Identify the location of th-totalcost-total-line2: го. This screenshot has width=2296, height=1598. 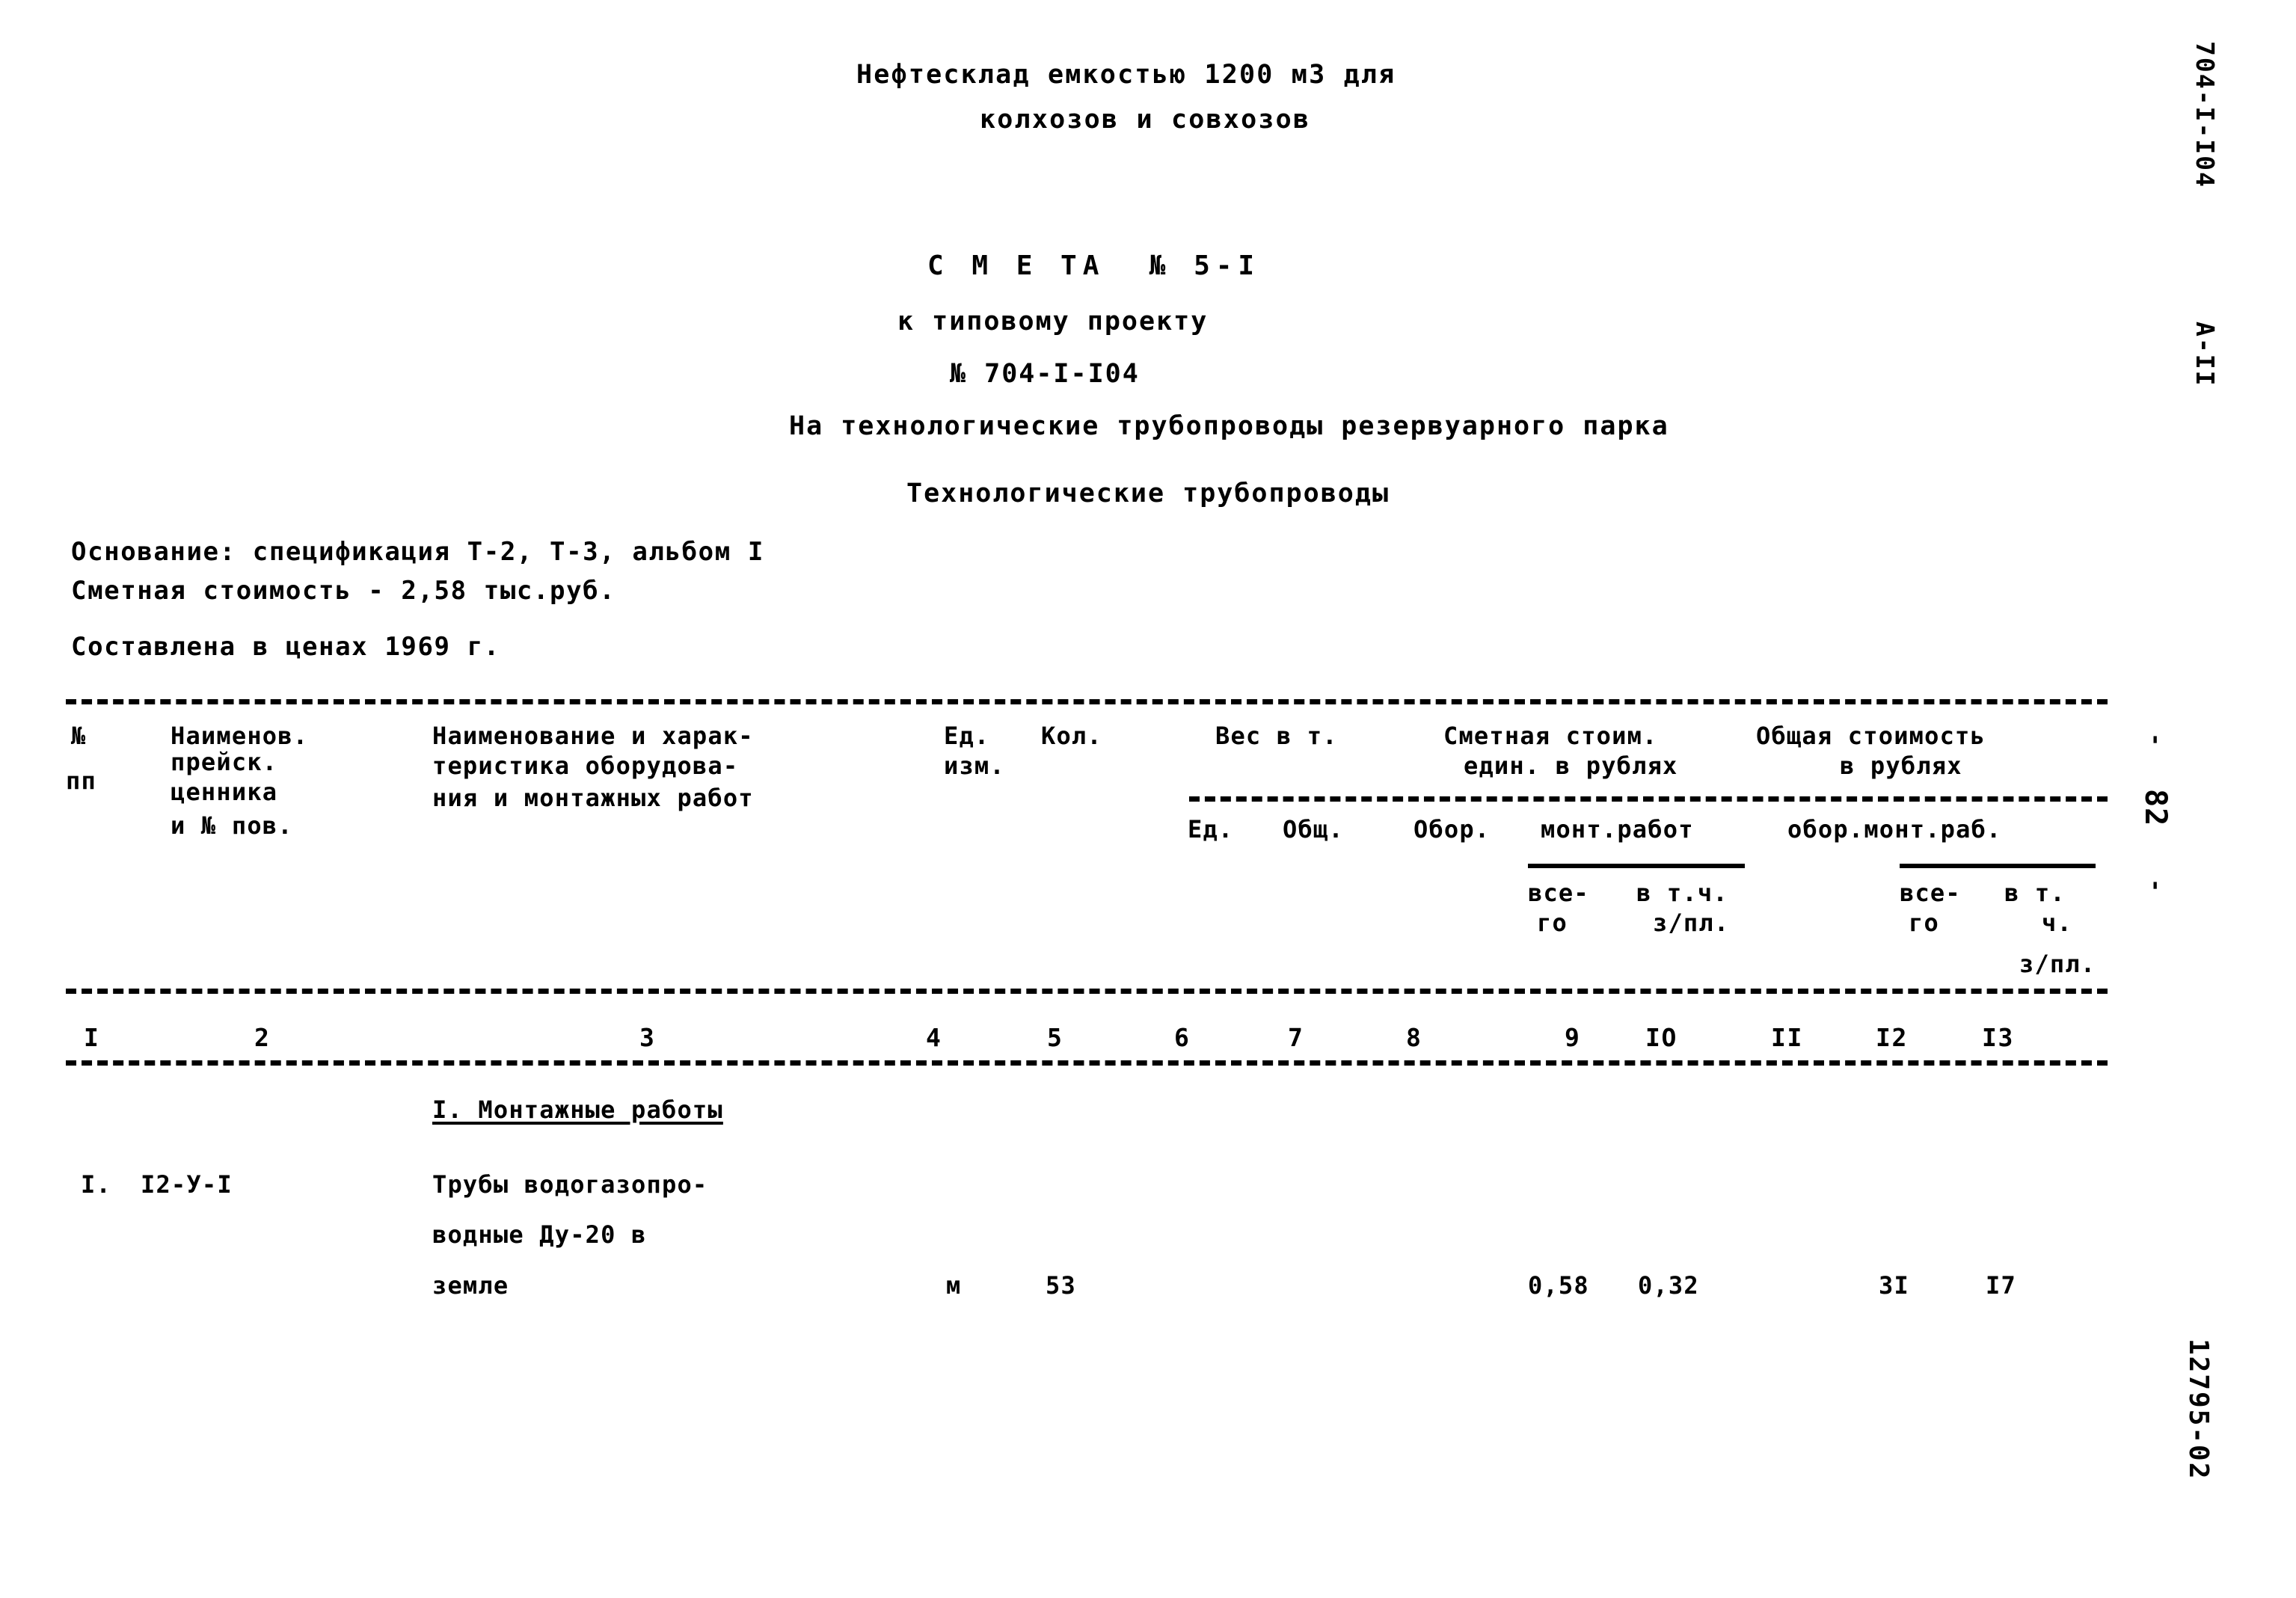
(1924, 923).